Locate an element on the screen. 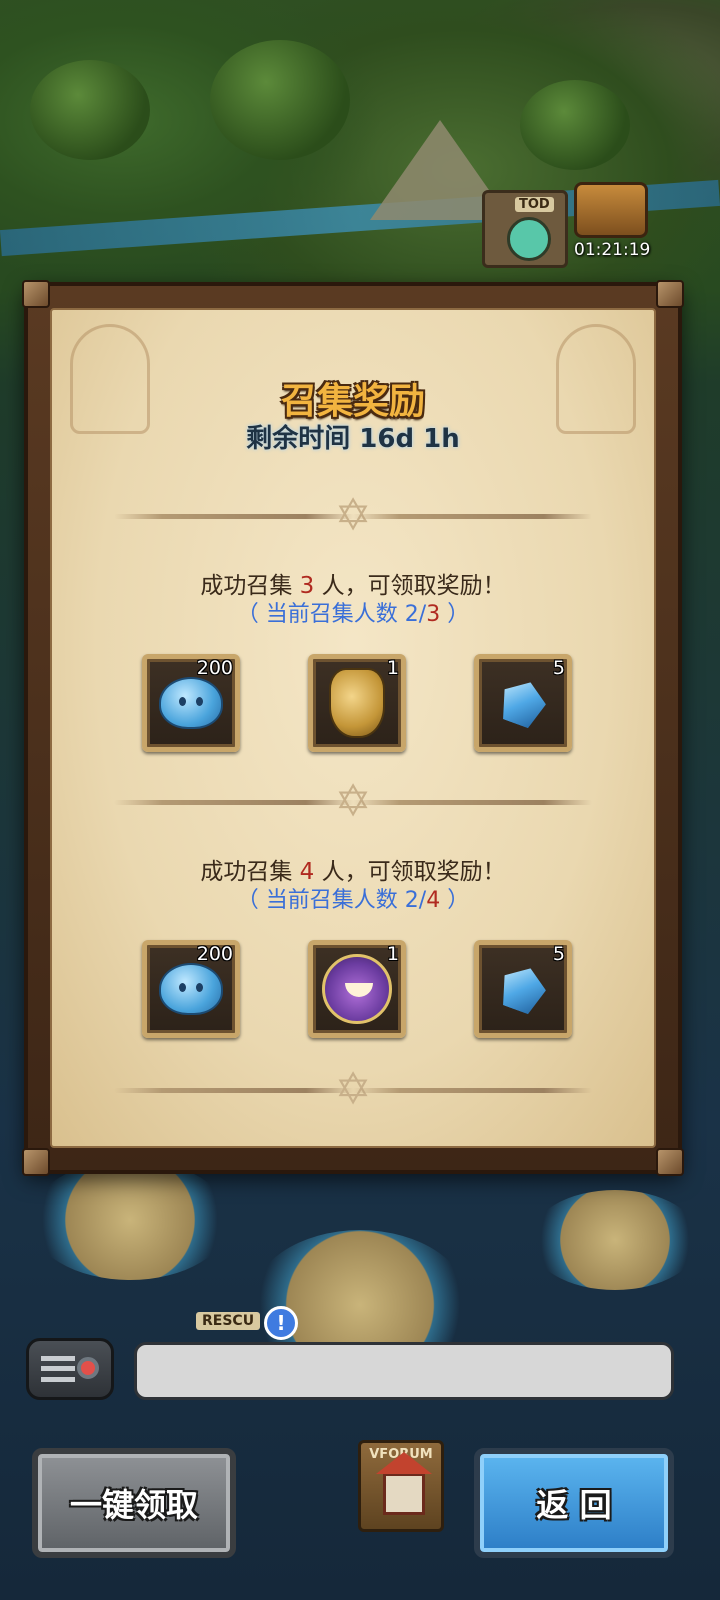  tier-2-current-count: （ 当前召集人数 2/4 ） is located at coordinates (353, 898).